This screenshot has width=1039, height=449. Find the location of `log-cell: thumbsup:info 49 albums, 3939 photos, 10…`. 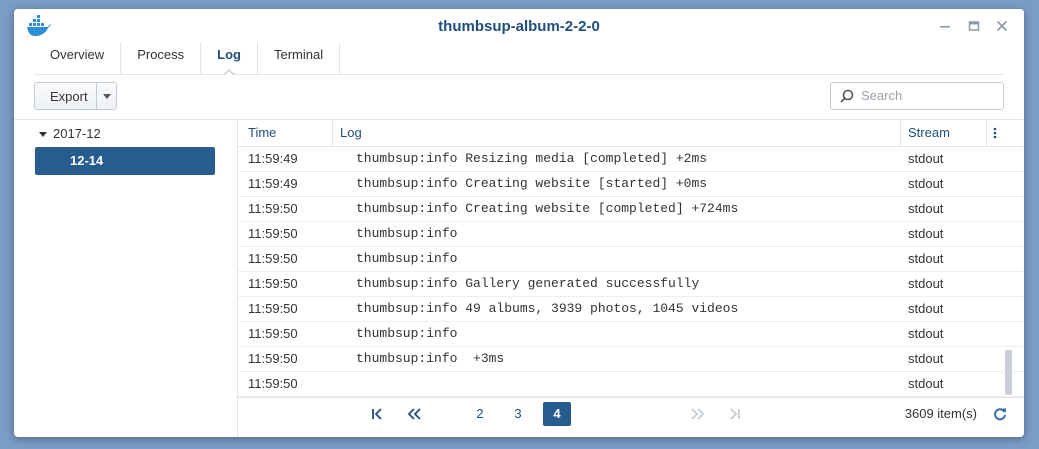

log-cell: thumbsup:info 49 albums, 3939 photos, 10… is located at coordinates (547, 308).